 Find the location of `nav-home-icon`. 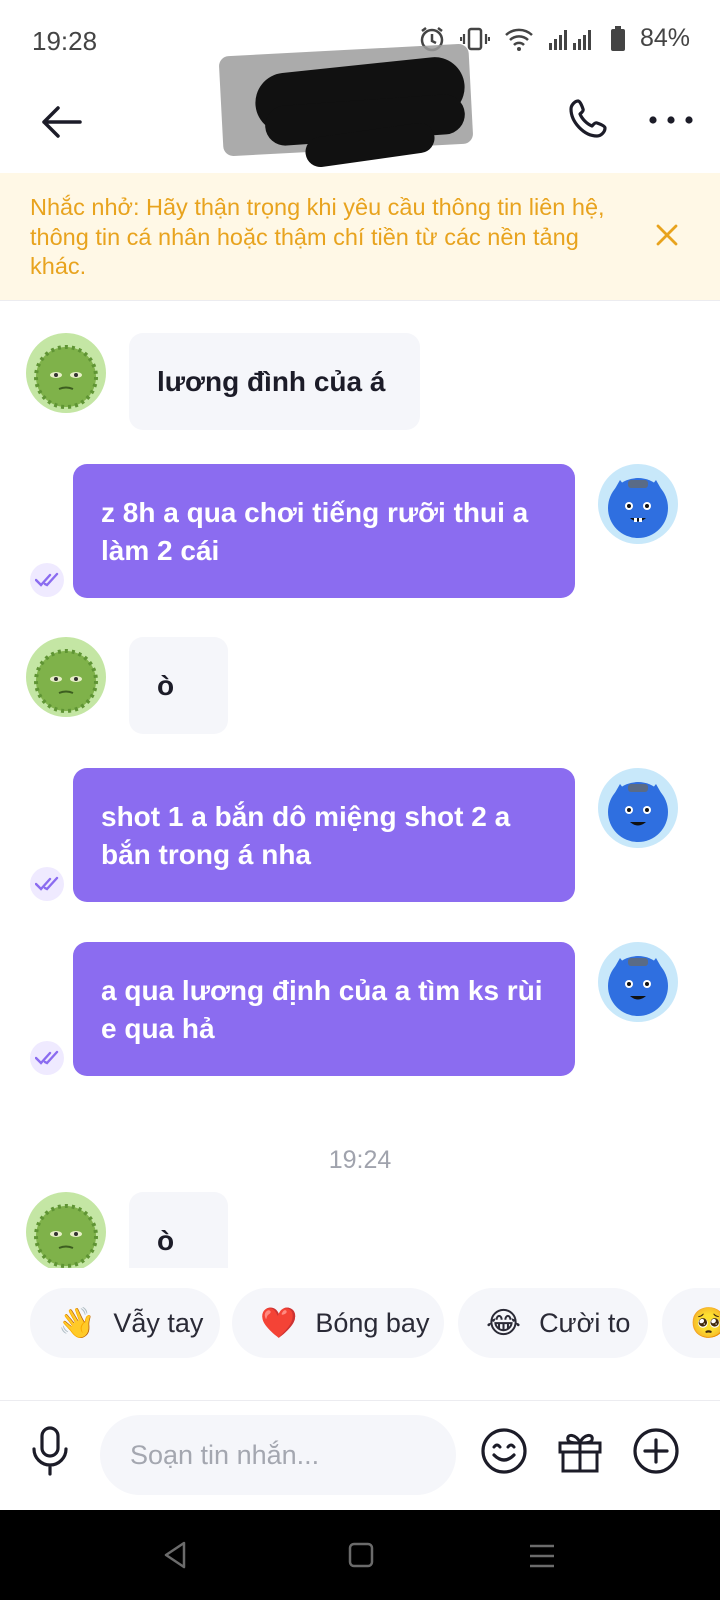

nav-home-icon is located at coordinates (361, 1555).